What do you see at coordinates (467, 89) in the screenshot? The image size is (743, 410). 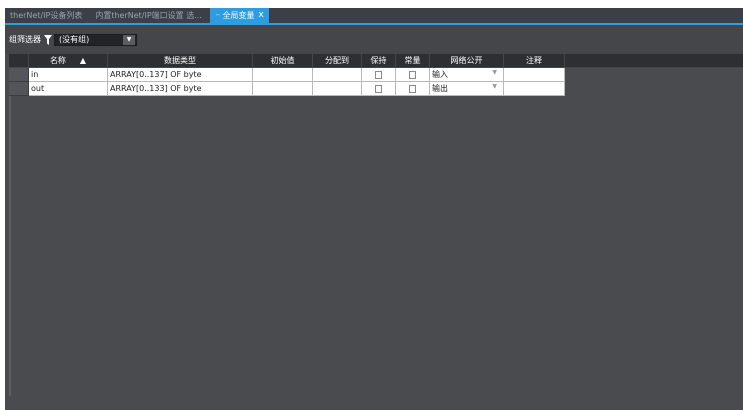 I see `network-publish-cell: 输出 ▼` at bounding box center [467, 89].